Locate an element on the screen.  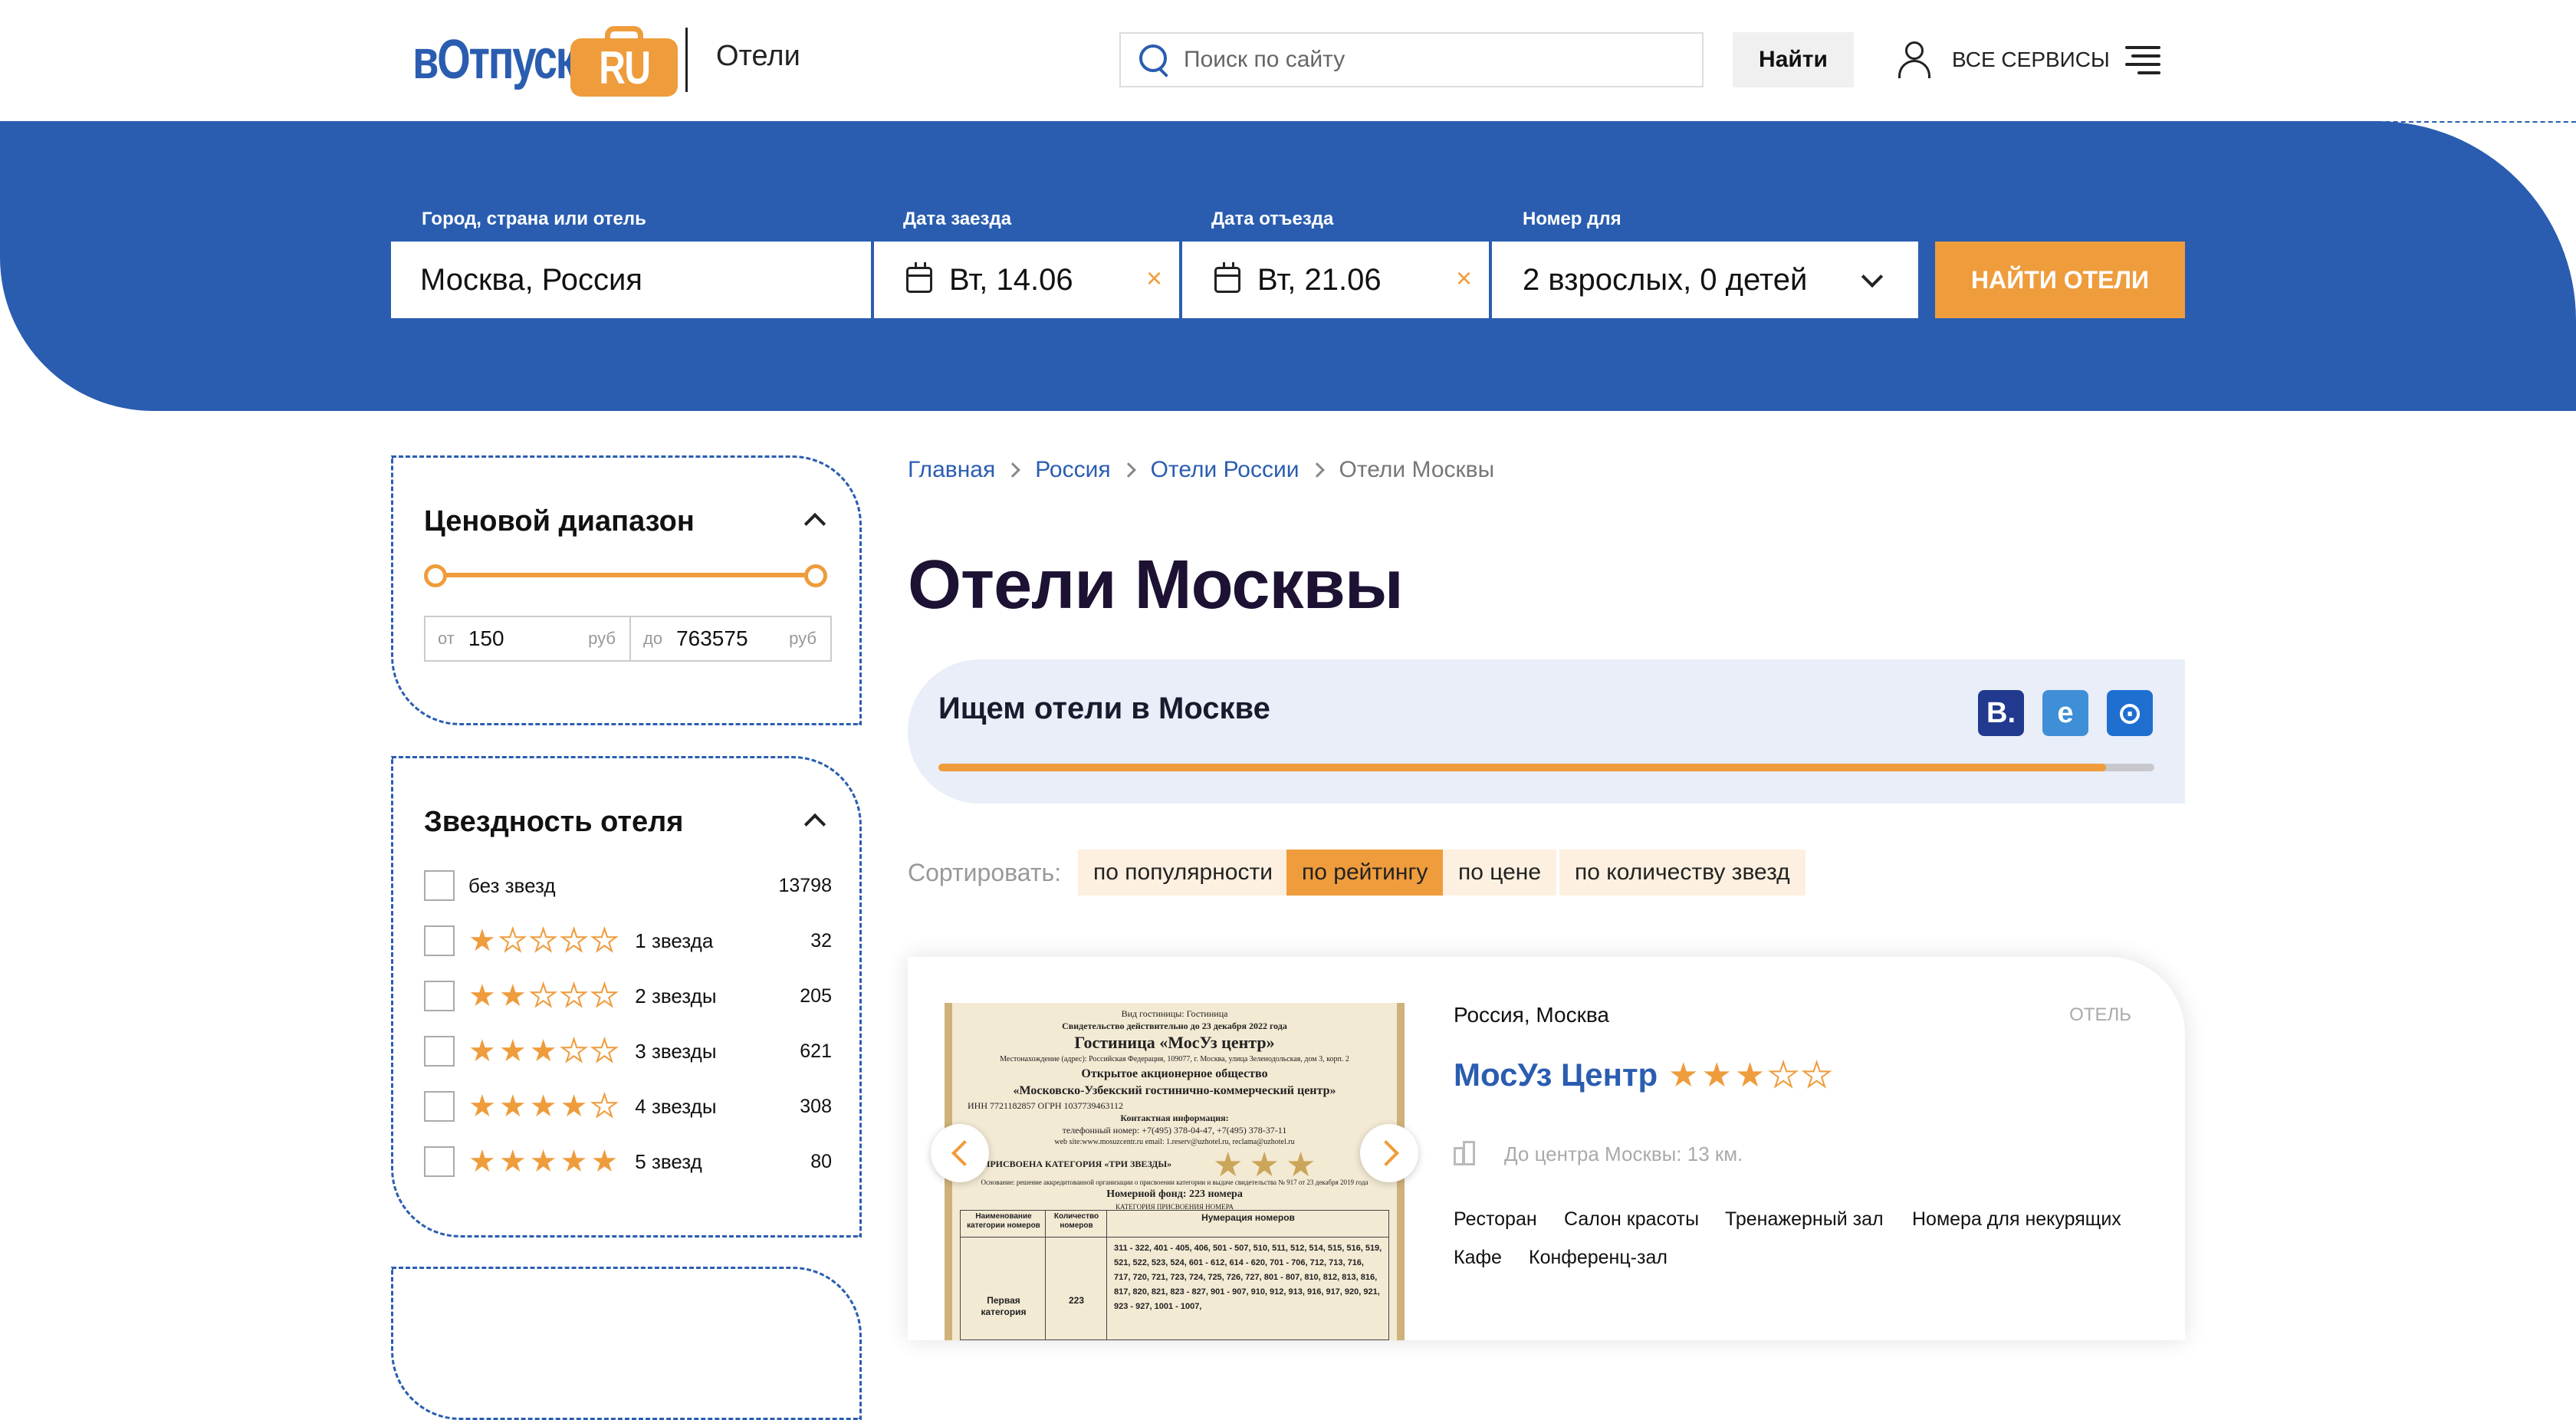
site-search-button: Найти is located at coordinates (1793, 59).